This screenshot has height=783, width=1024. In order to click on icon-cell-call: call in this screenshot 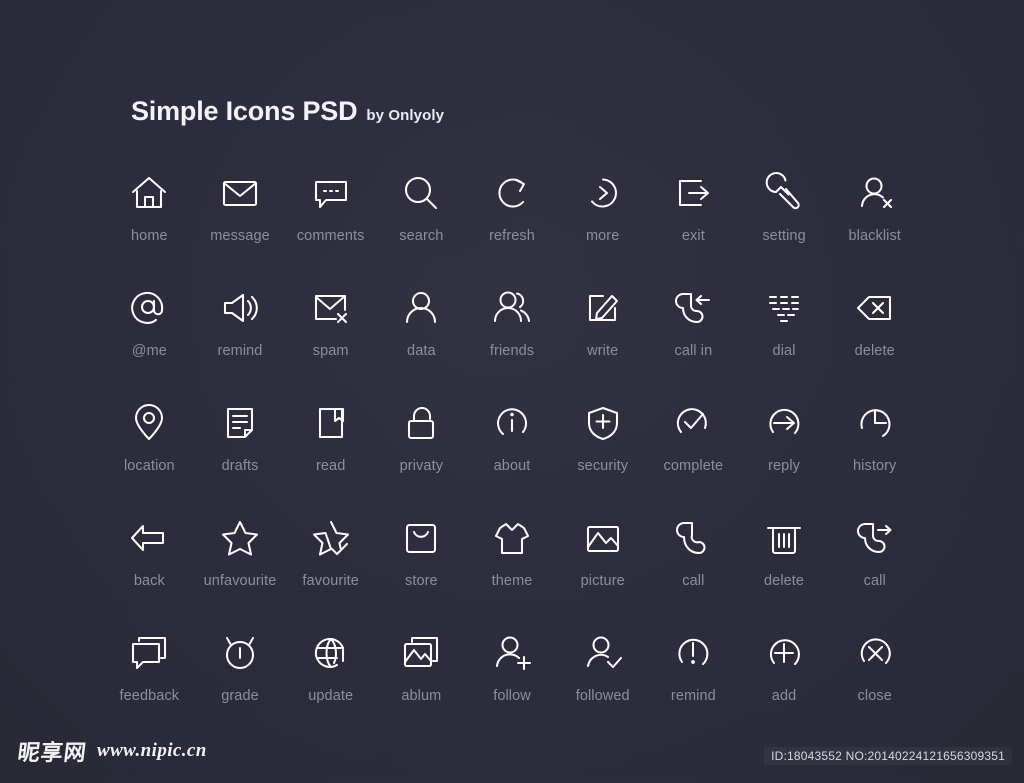, I will do `click(693, 570)`.